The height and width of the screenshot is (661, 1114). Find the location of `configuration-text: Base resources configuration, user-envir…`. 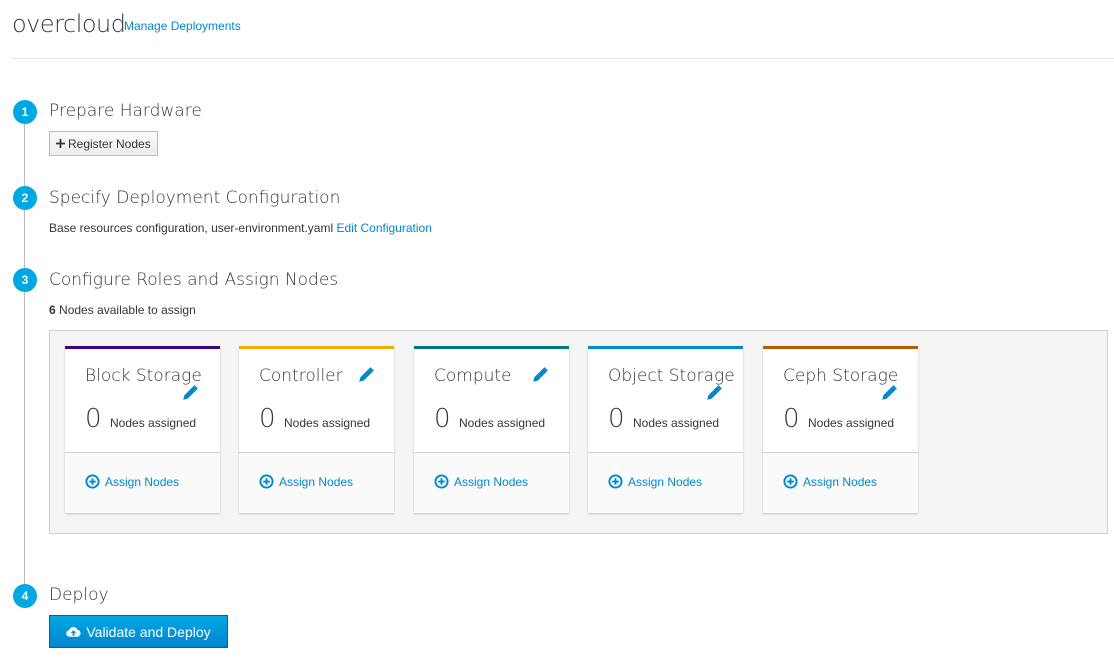

configuration-text: Base resources configuration, user-envir… is located at coordinates (191, 228).